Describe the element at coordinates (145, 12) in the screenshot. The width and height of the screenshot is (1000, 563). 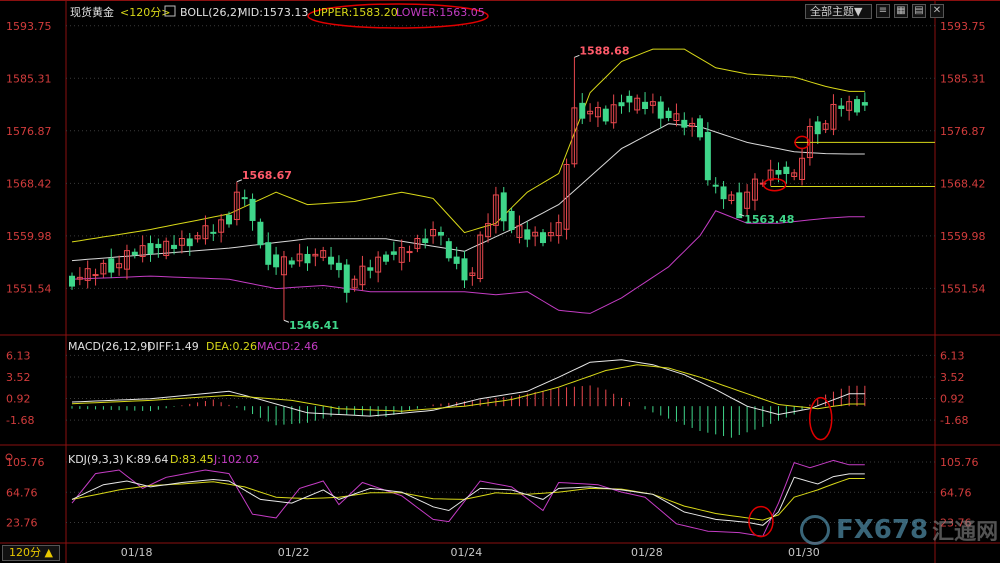
I see `period-tag: <120分>` at that location.